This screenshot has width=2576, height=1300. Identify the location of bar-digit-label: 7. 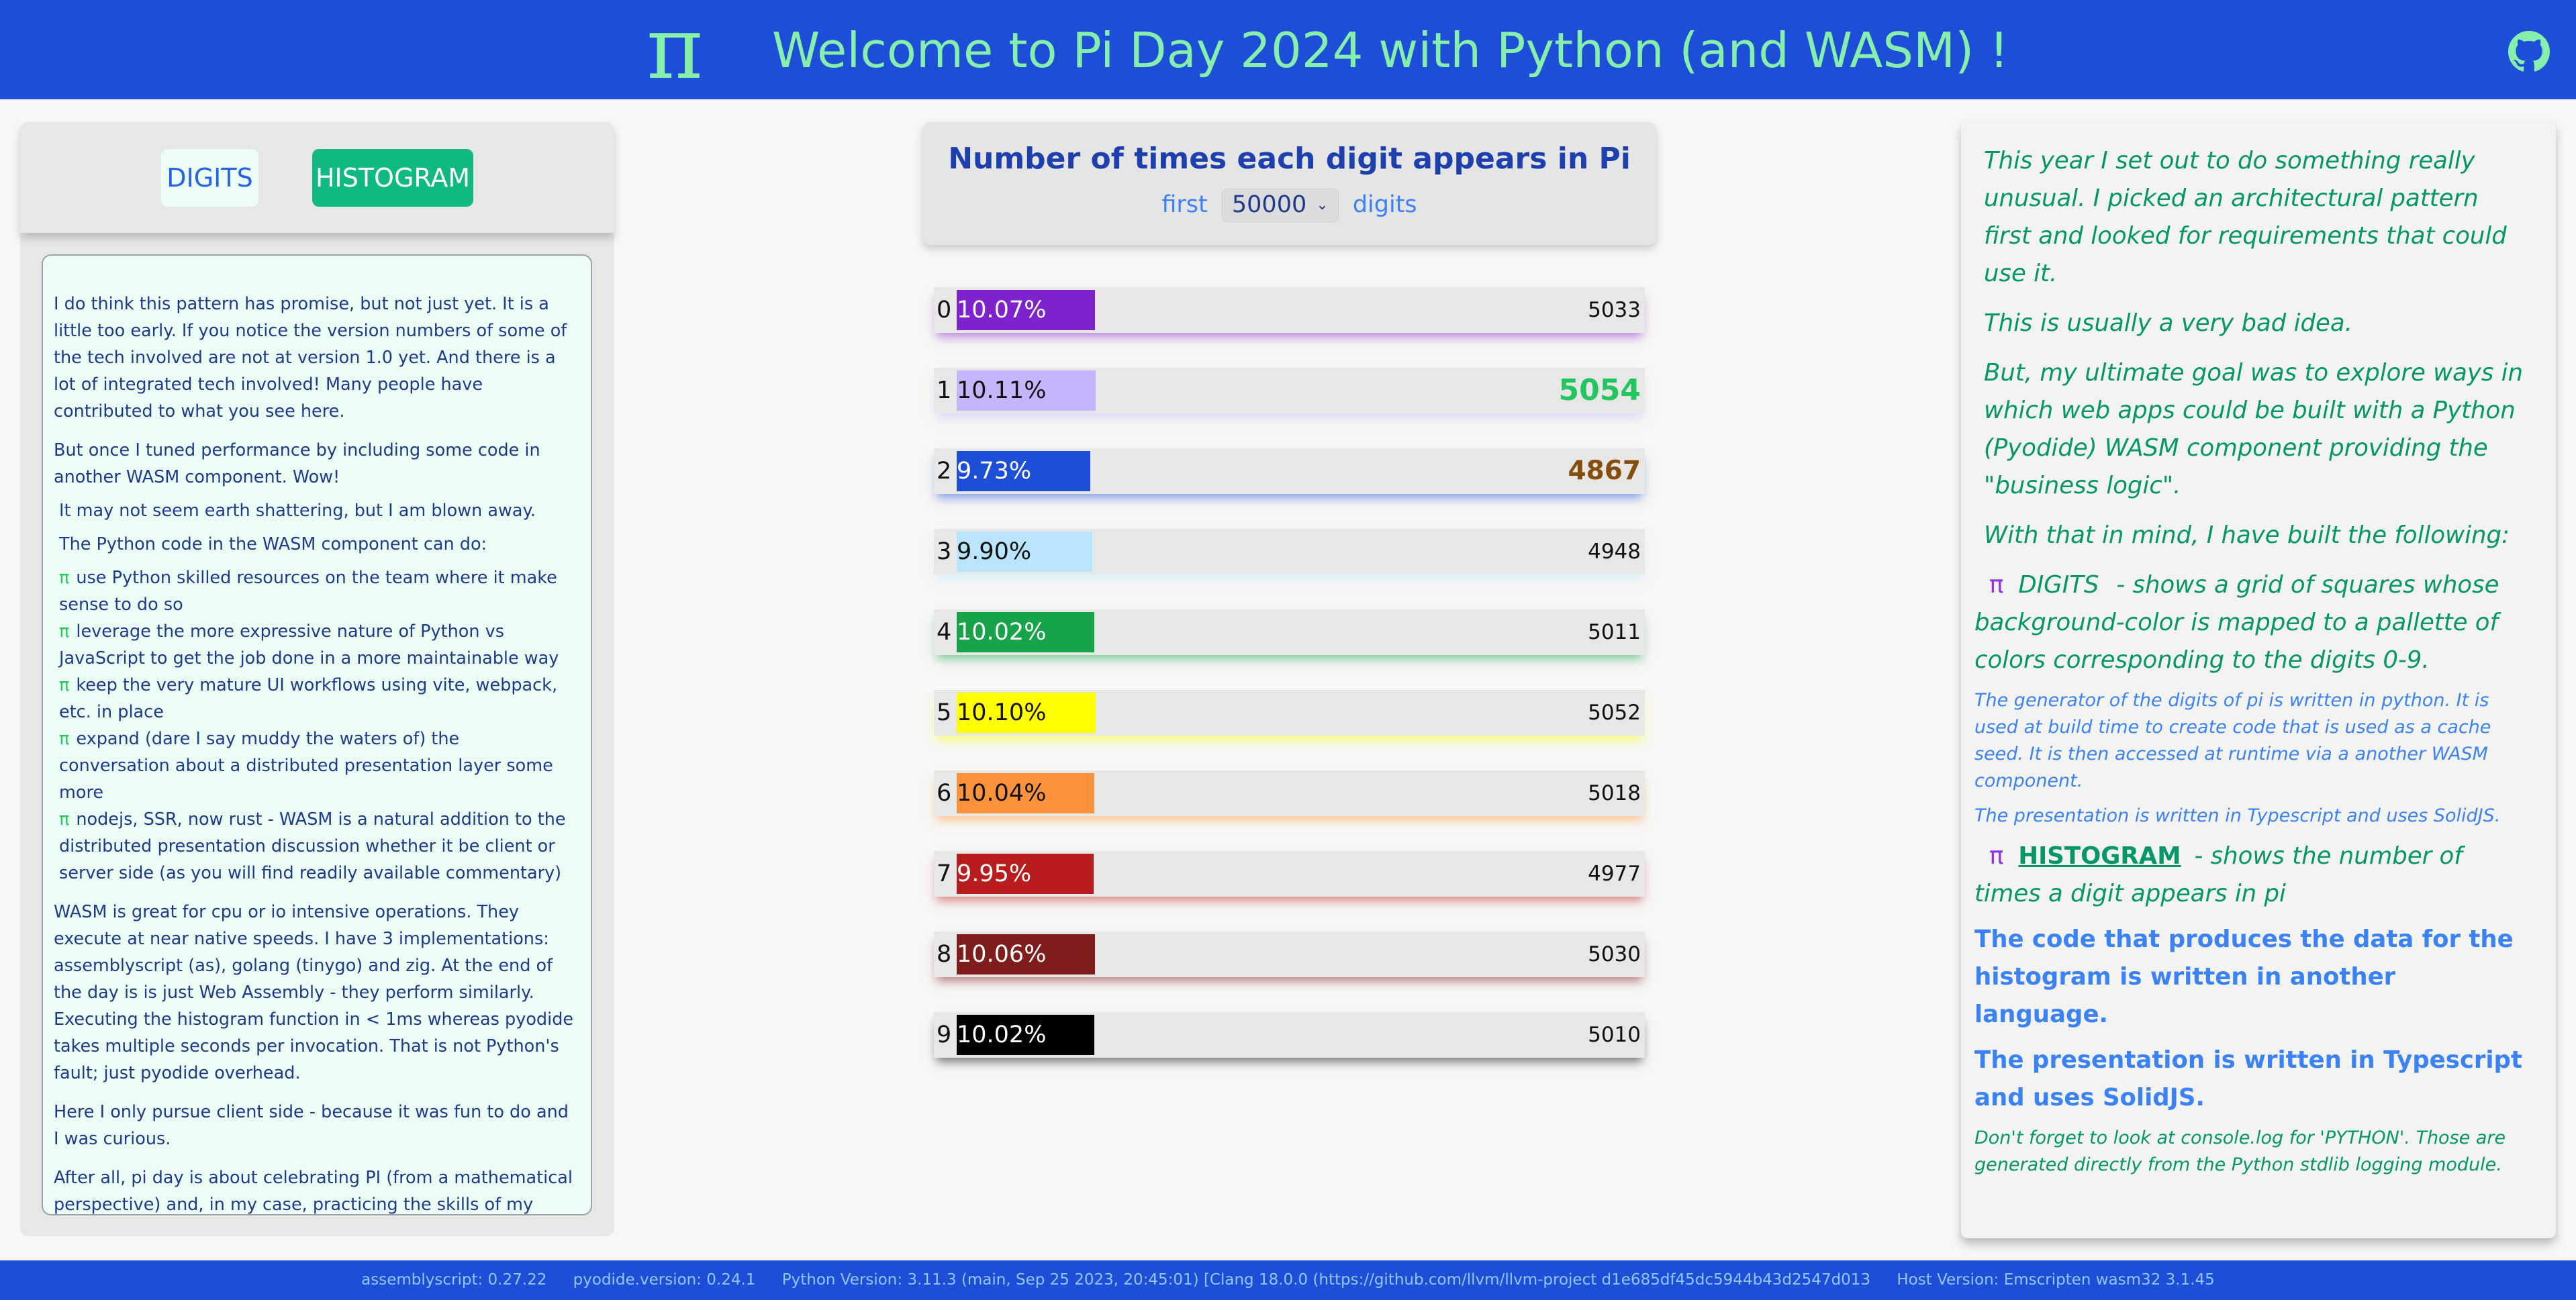
(945, 874).